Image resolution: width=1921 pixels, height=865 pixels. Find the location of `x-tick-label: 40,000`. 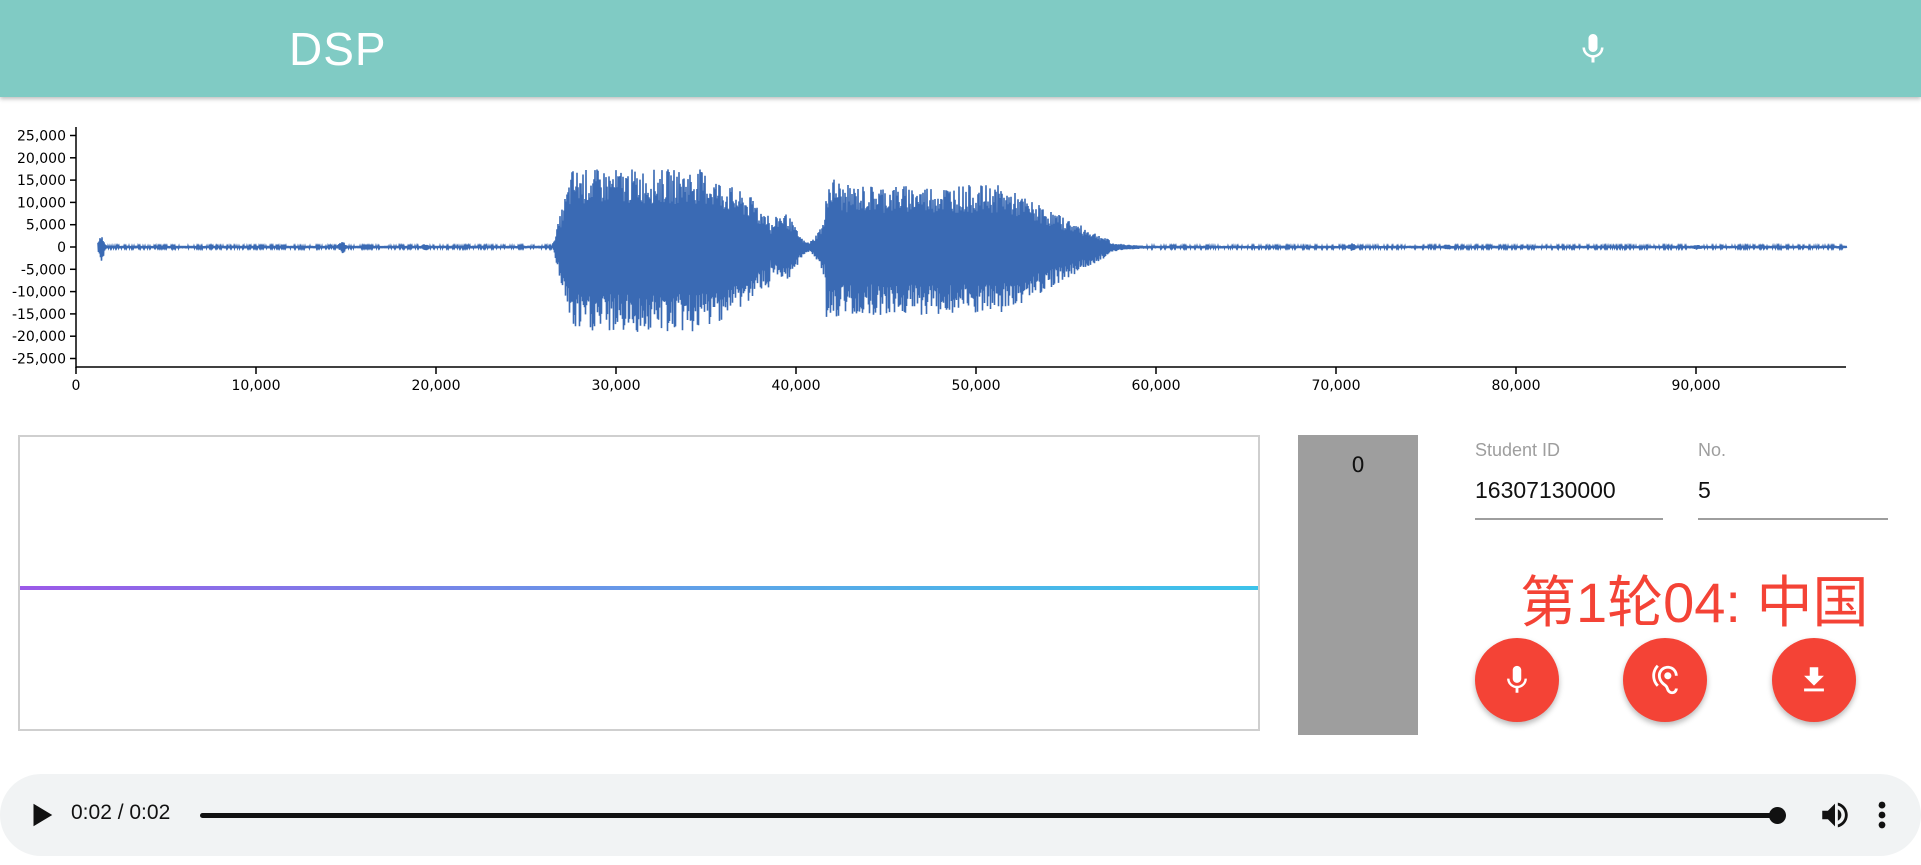

x-tick-label: 40,000 is located at coordinates (796, 386).